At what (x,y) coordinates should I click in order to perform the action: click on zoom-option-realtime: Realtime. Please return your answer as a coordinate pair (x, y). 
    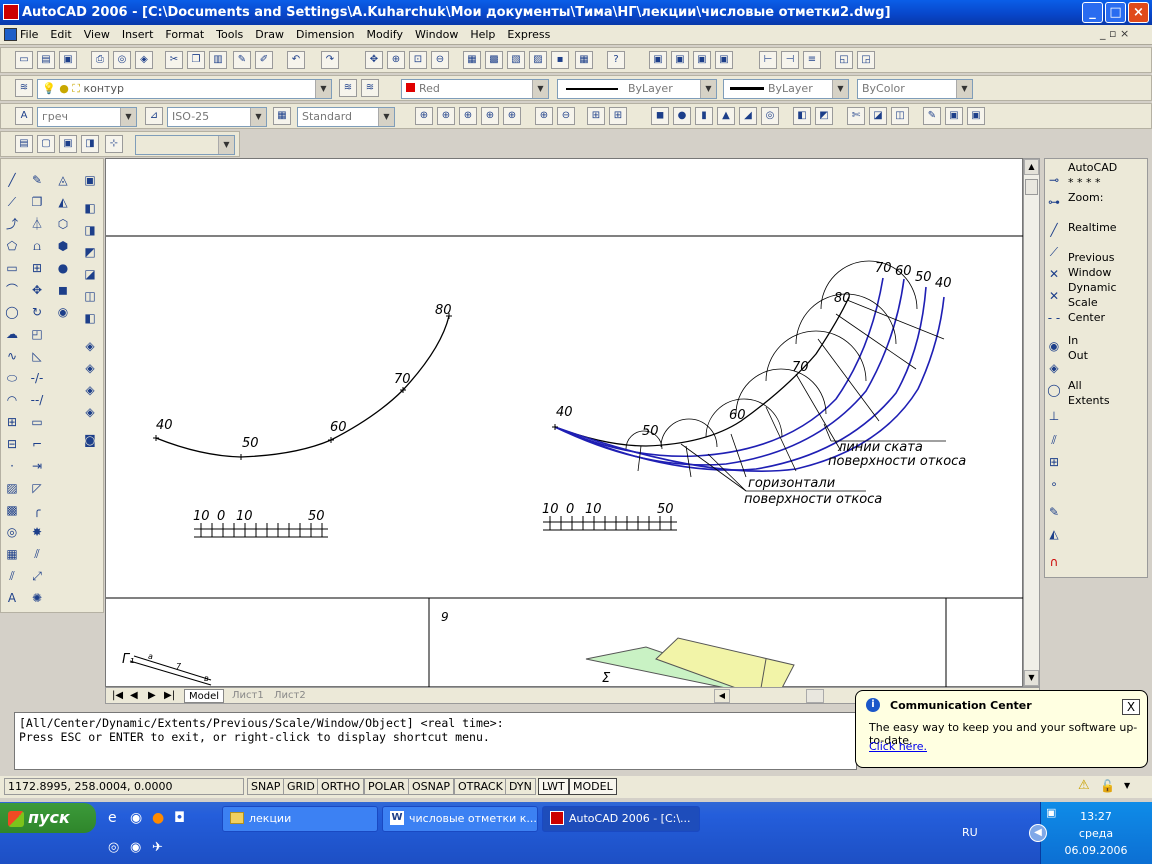
    Looking at the image, I should click on (1109, 227).